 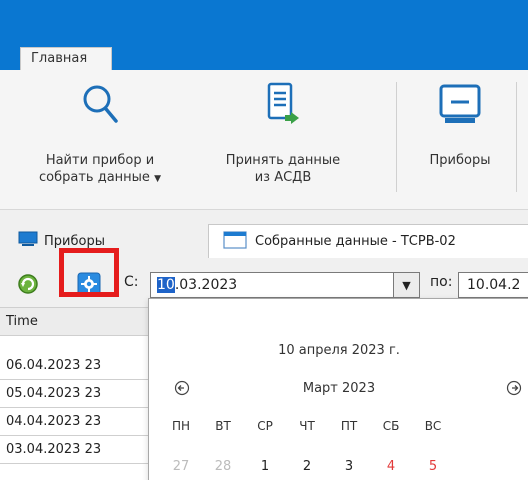 I want to click on devices-button: Приборы, so click(x=460, y=135).